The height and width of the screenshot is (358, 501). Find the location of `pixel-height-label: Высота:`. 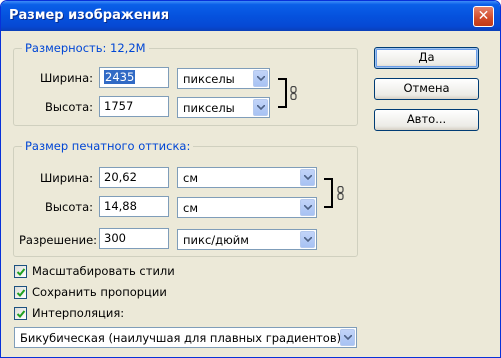

pixel-height-label: Высота: is located at coordinates (69, 107).